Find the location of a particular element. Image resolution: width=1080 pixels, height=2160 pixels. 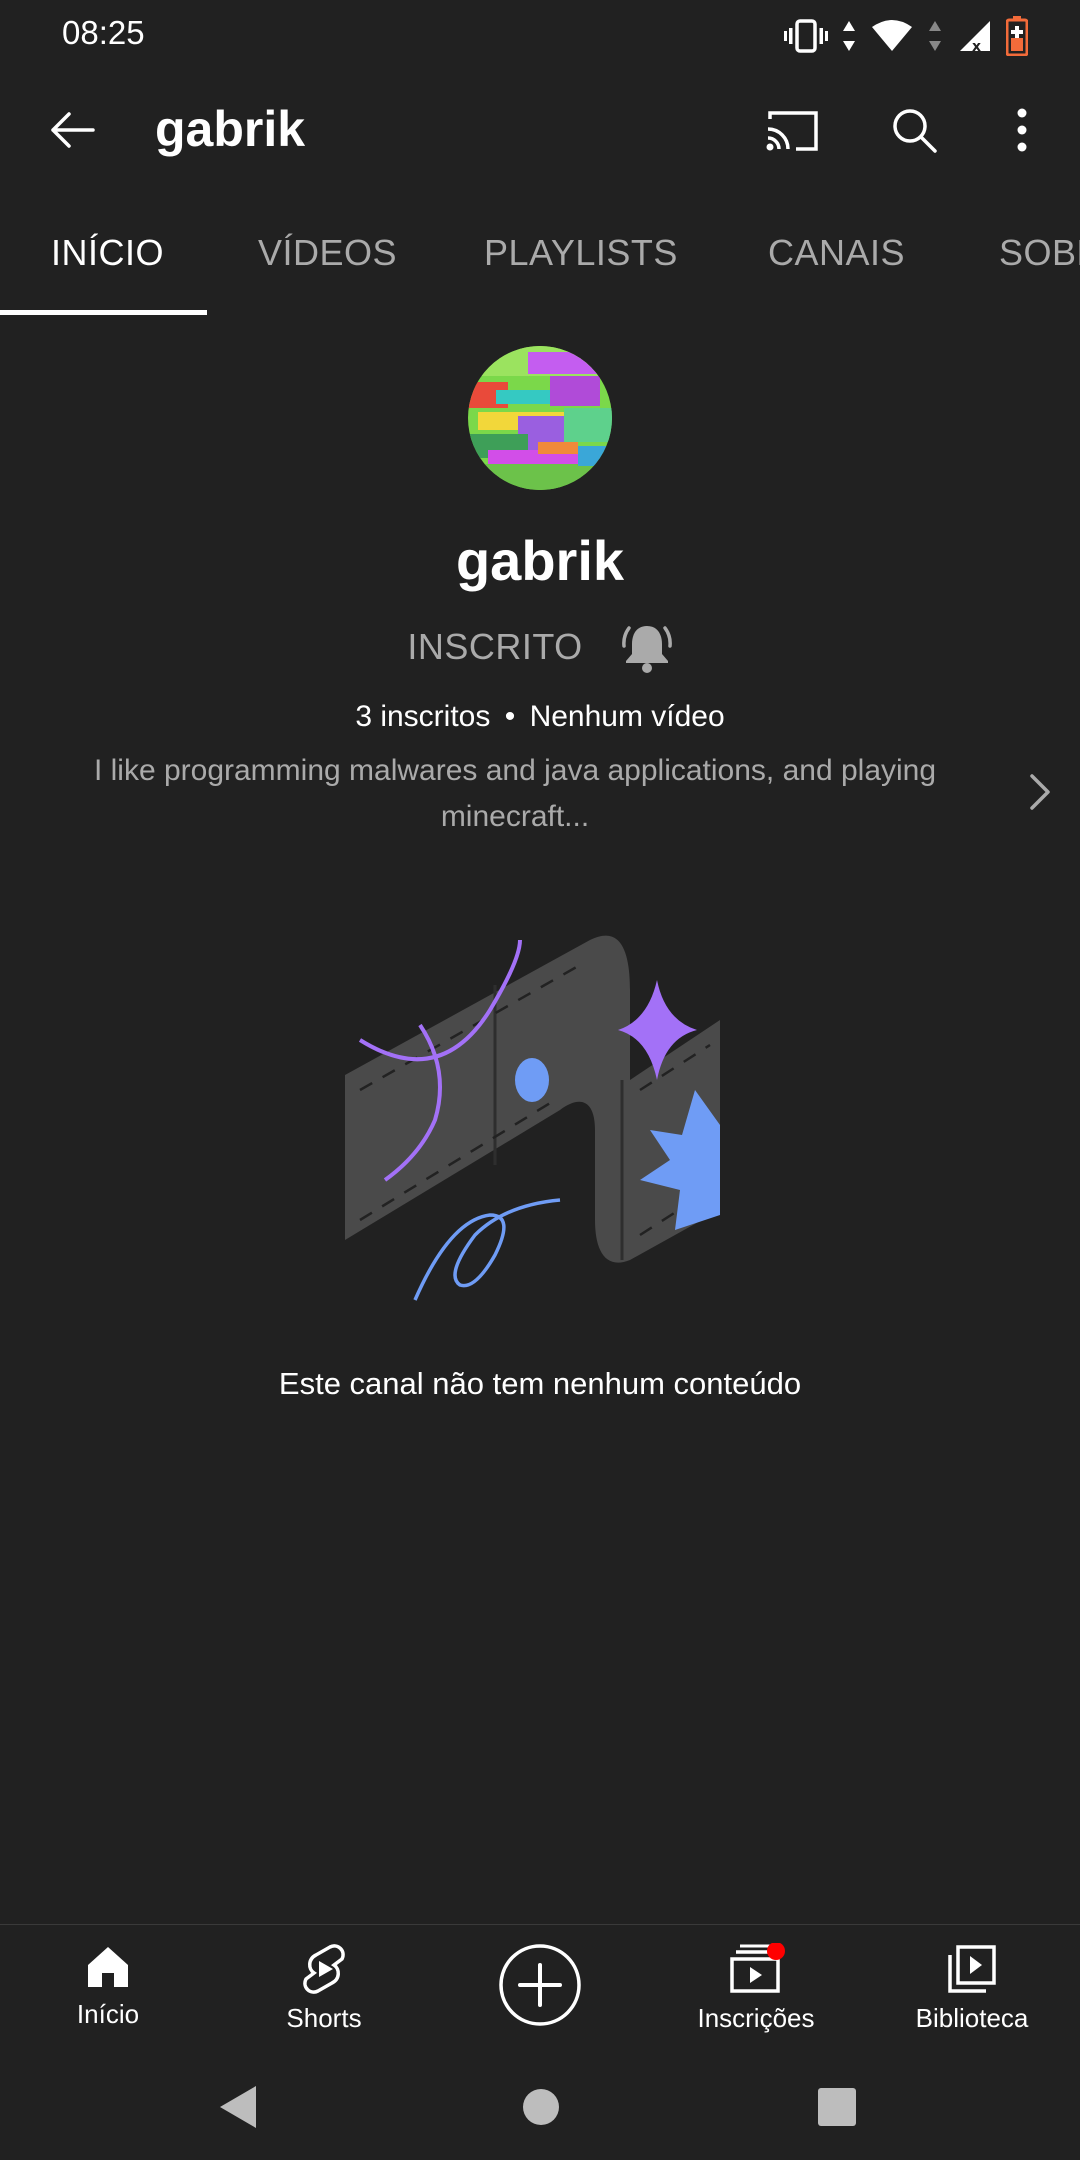

system-navigation is located at coordinates (540, 2112).